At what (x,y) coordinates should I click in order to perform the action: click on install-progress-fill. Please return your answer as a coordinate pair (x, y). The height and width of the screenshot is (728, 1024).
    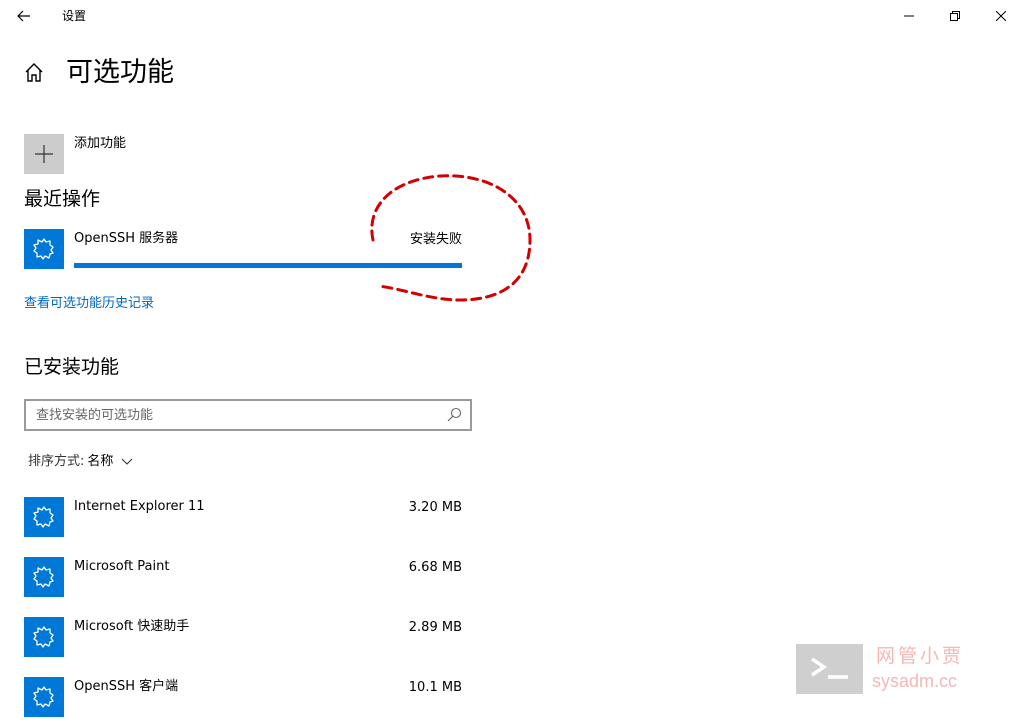
    Looking at the image, I should click on (268, 265).